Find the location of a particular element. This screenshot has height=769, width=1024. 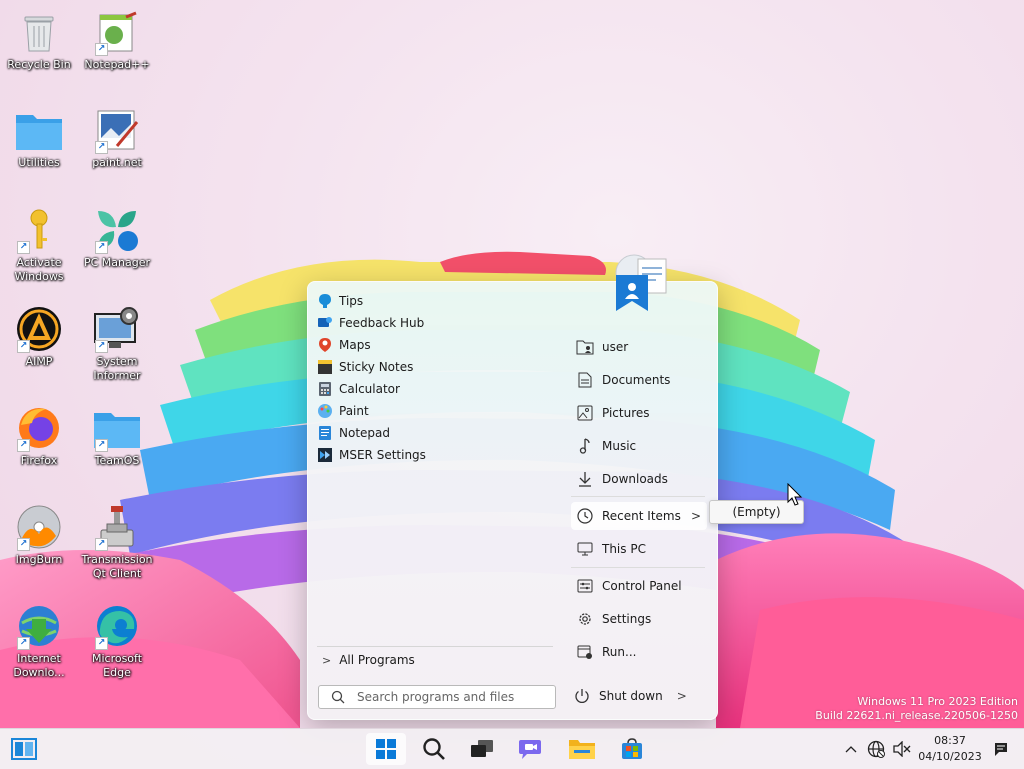

volume-button is located at coordinates (902, 749).